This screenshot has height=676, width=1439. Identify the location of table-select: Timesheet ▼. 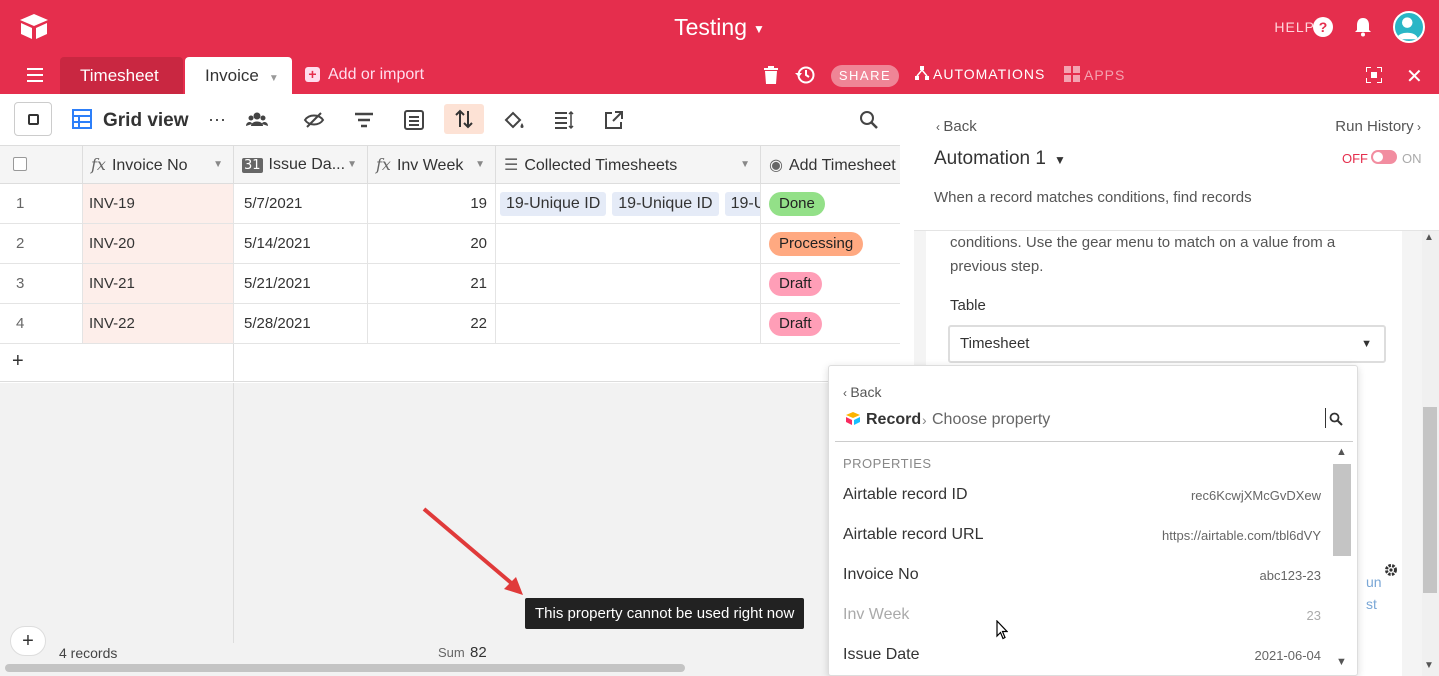
(1167, 344).